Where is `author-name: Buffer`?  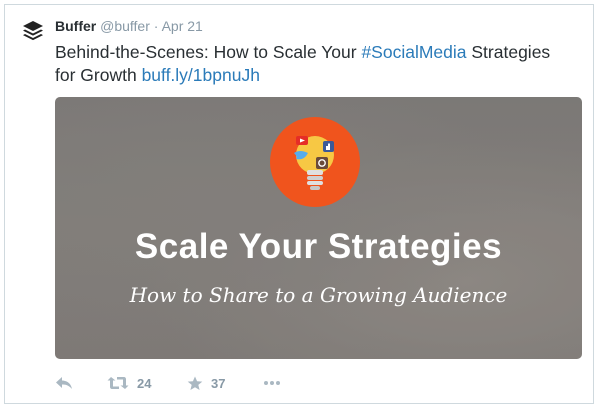
author-name: Buffer is located at coordinates (75, 26).